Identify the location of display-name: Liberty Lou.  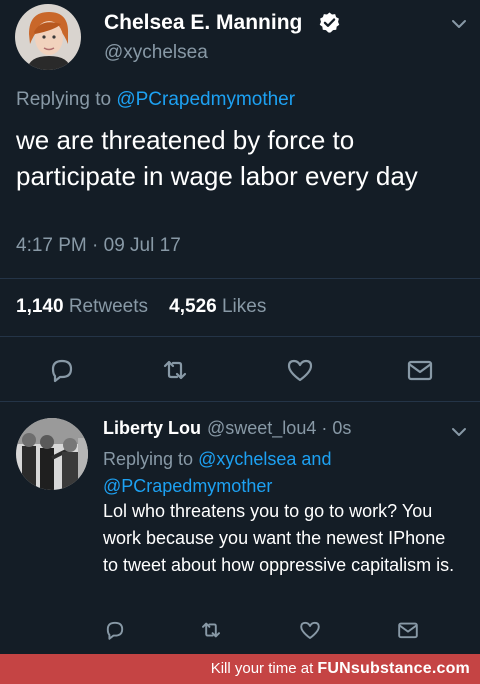
(152, 428).